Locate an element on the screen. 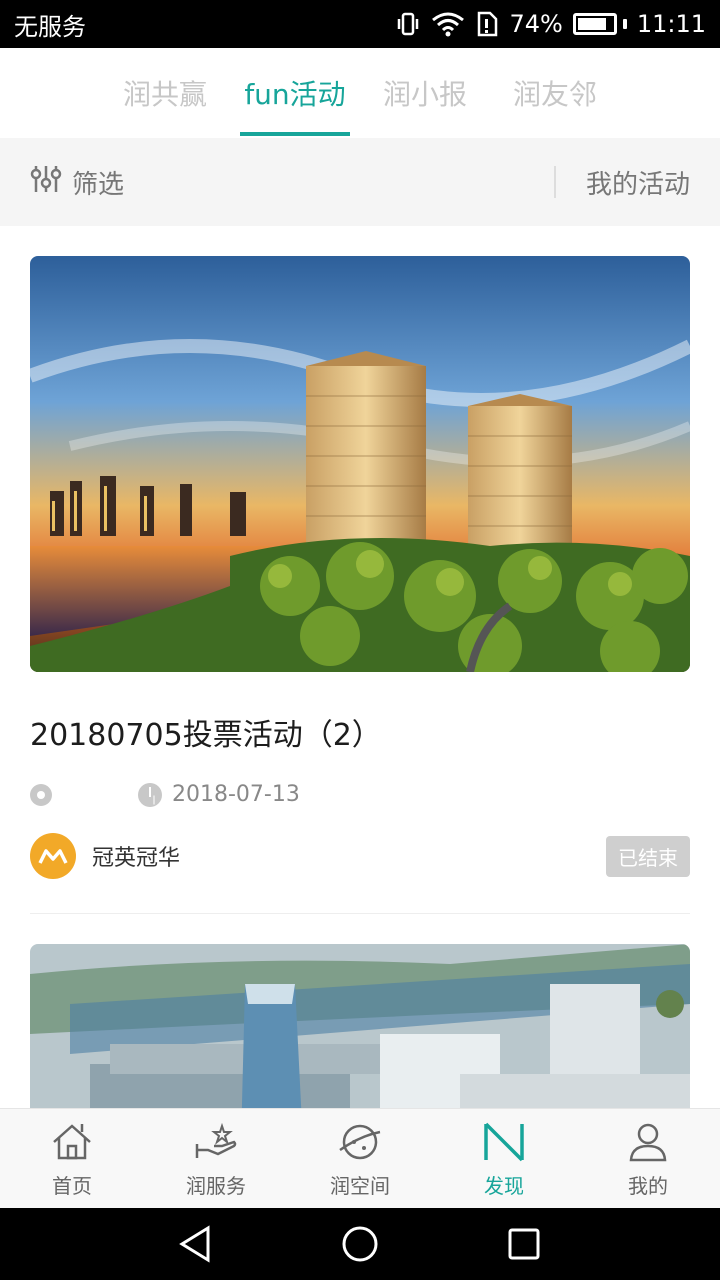 This screenshot has height=1280, width=720. home-icon is located at coordinates (72, 1142).